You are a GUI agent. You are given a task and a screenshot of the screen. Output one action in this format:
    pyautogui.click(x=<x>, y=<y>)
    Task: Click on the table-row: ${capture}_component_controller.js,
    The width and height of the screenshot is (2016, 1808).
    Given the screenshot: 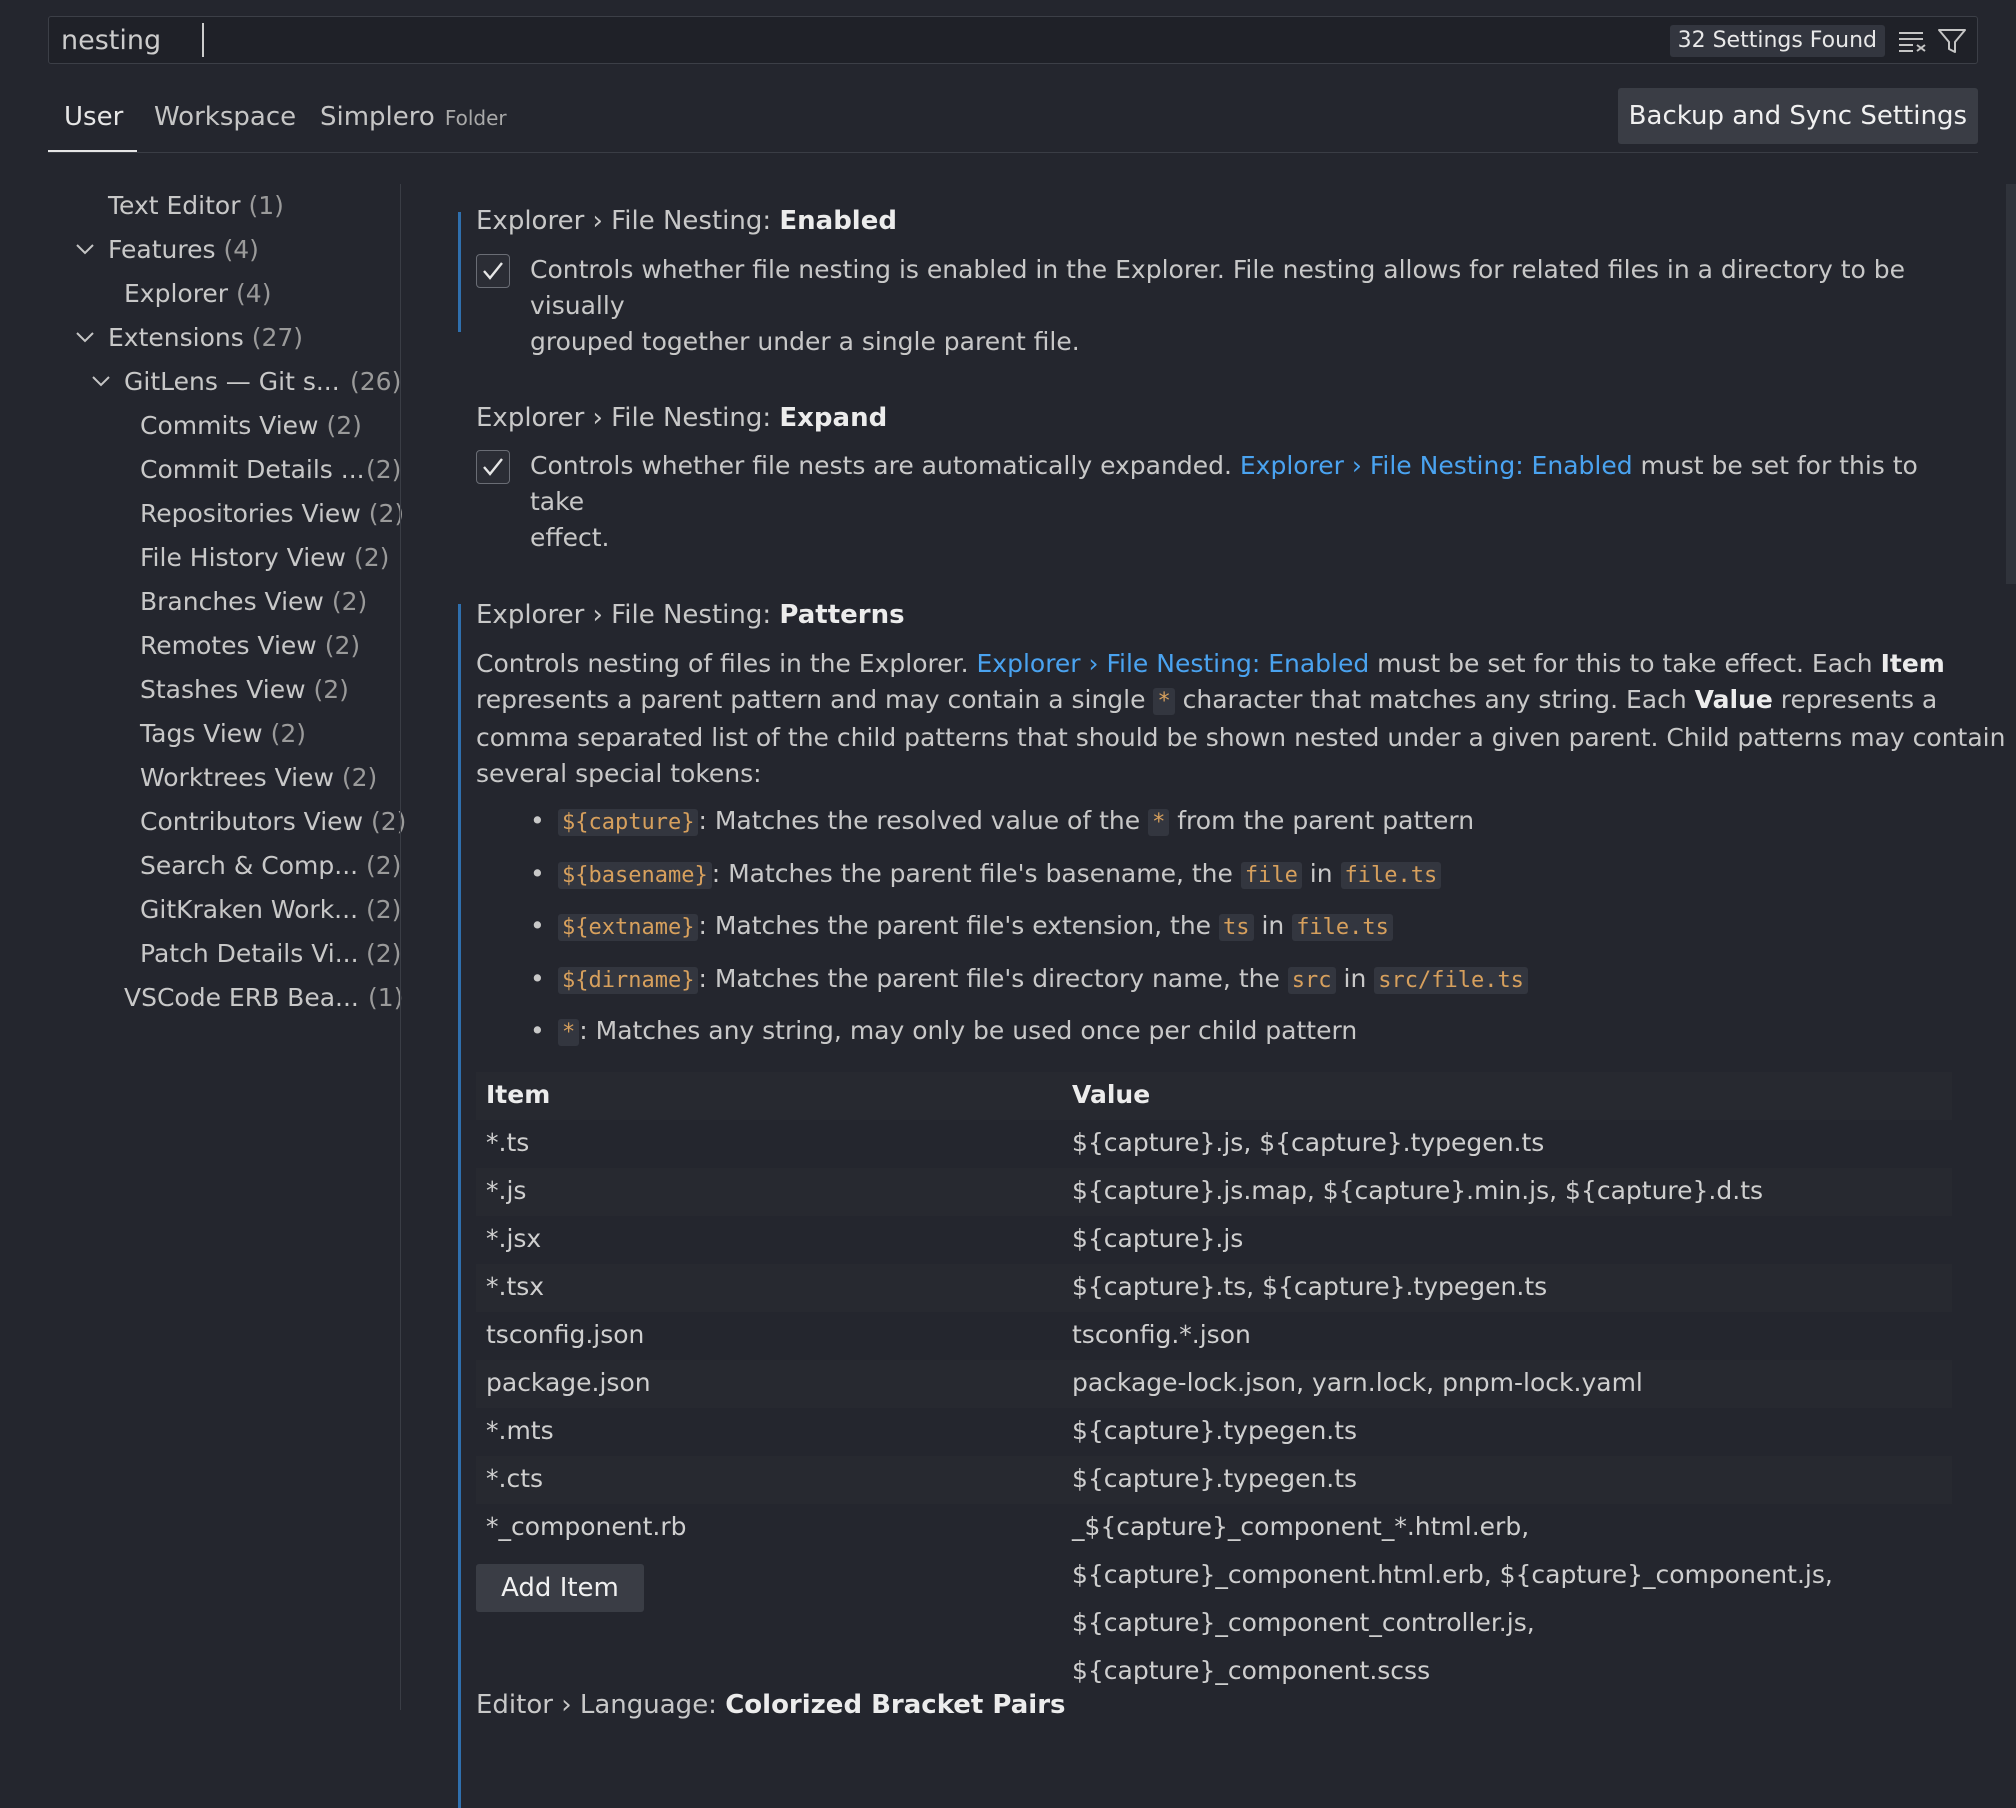 What is the action you would take?
    pyautogui.click(x=1214, y=1624)
    